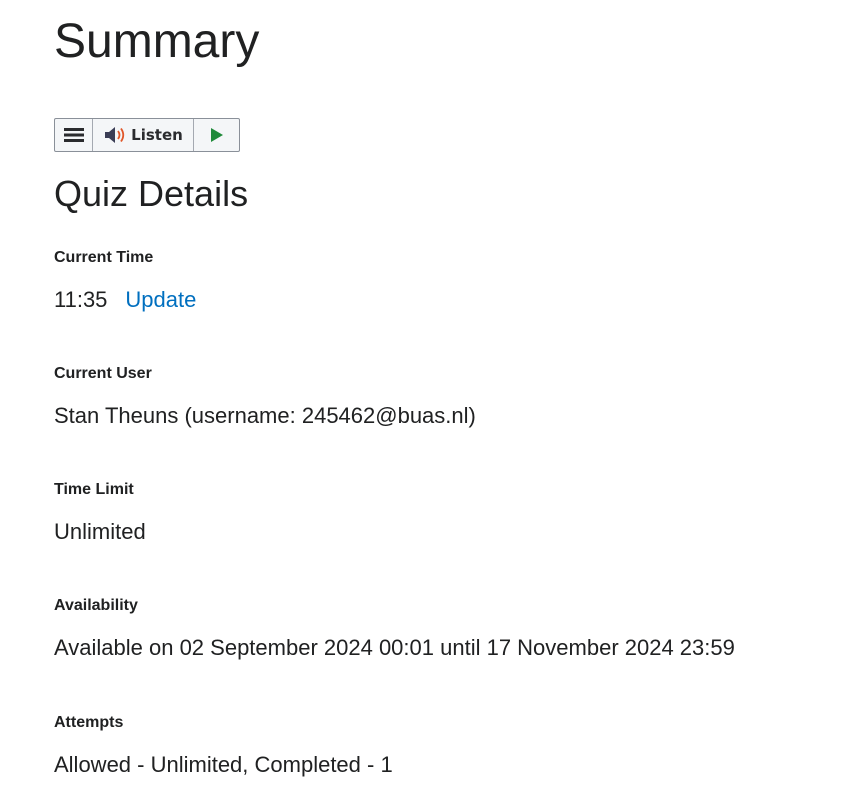 The image size is (868, 801). Describe the element at coordinates (160, 299) in the screenshot. I see `update-time-link: Update` at that location.